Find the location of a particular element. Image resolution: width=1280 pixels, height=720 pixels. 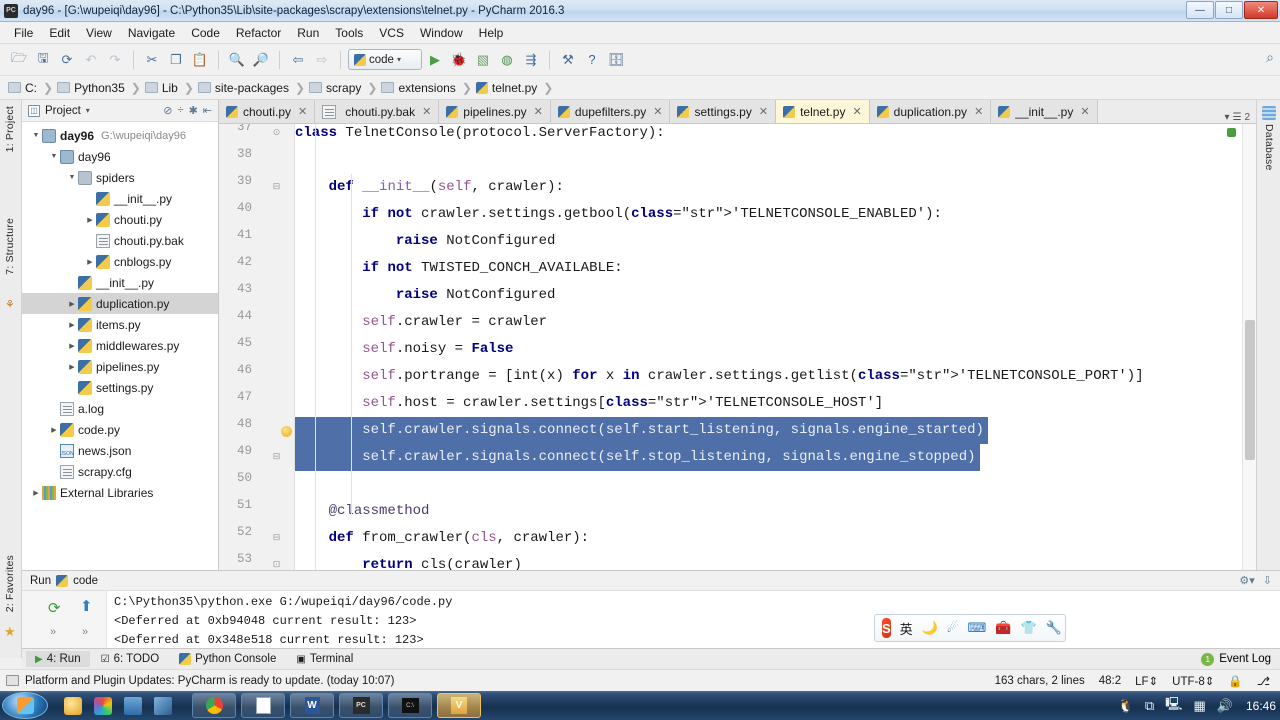

status-caret-position: 48:2 is located at coordinates (1110, 681).